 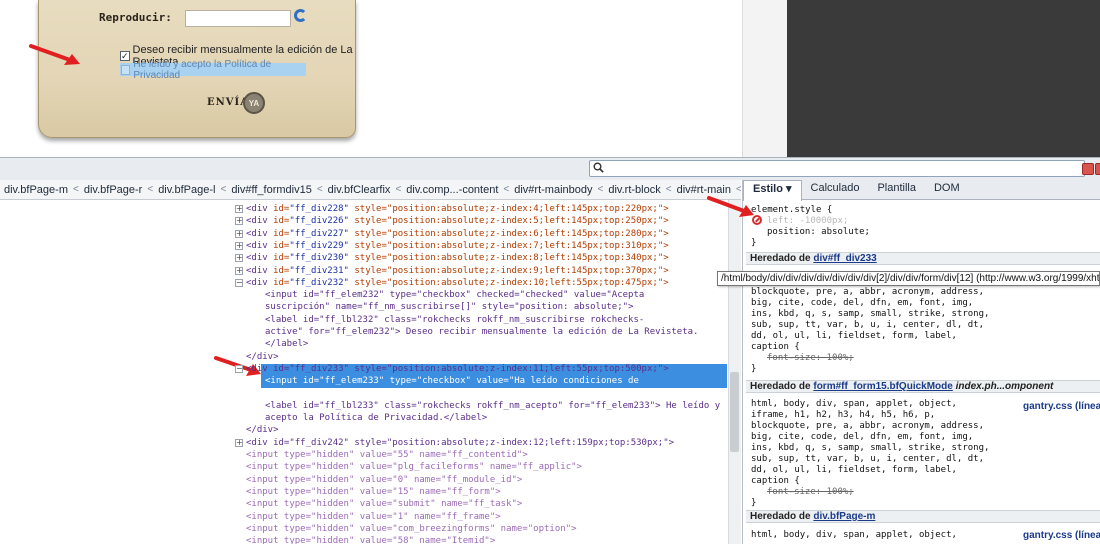 What do you see at coordinates (550, 168) in the screenshot?
I see `devtools-toolbar` at bounding box center [550, 168].